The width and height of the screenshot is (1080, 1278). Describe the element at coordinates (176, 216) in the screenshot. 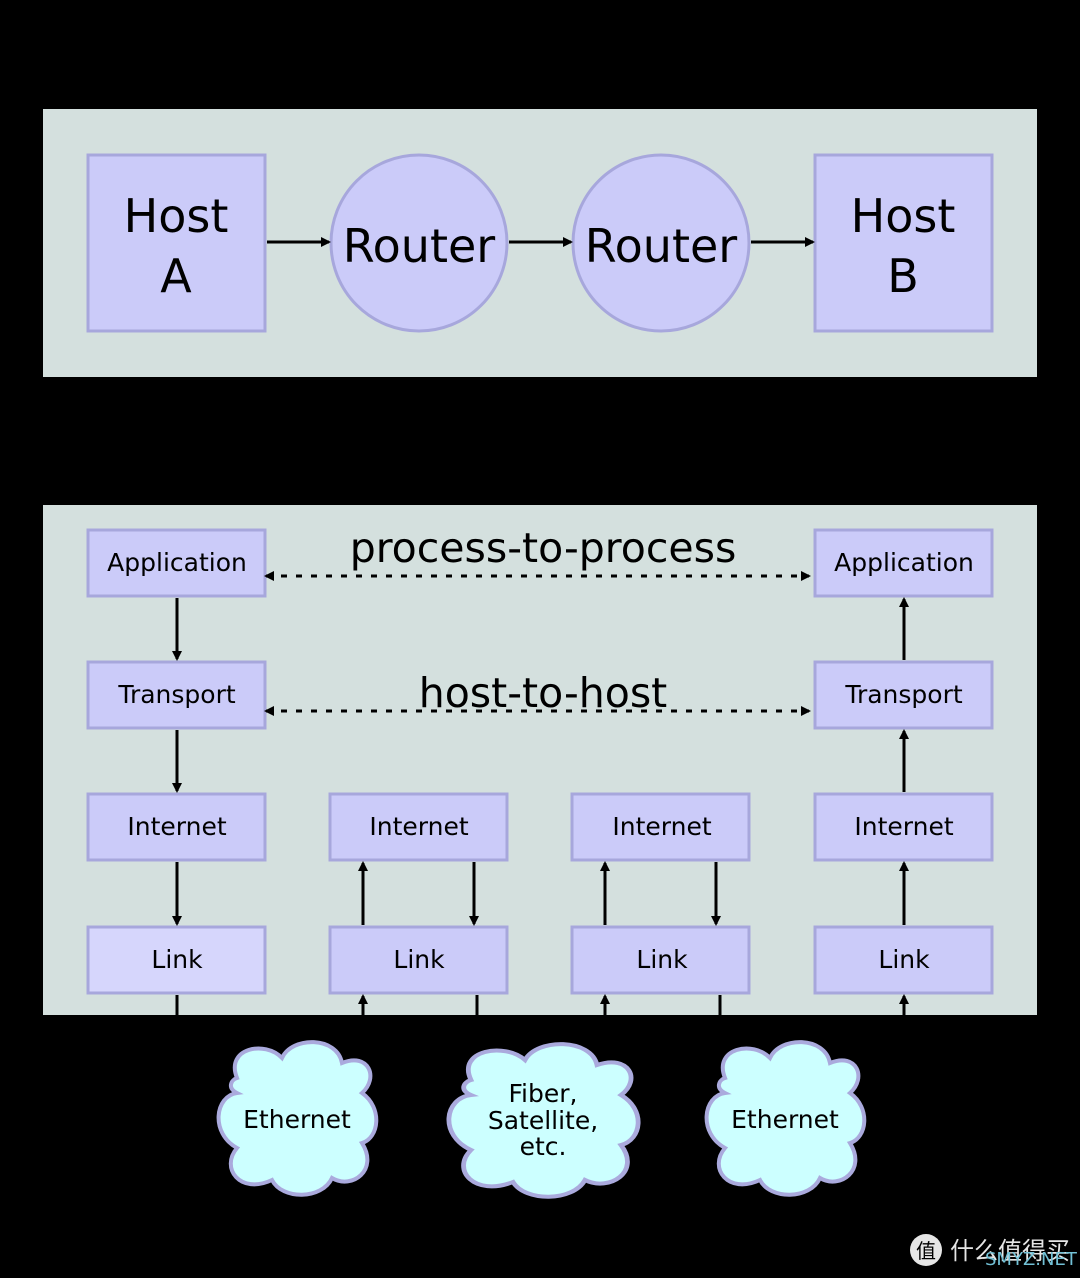

I see `host-a-label-line1: Host` at that location.